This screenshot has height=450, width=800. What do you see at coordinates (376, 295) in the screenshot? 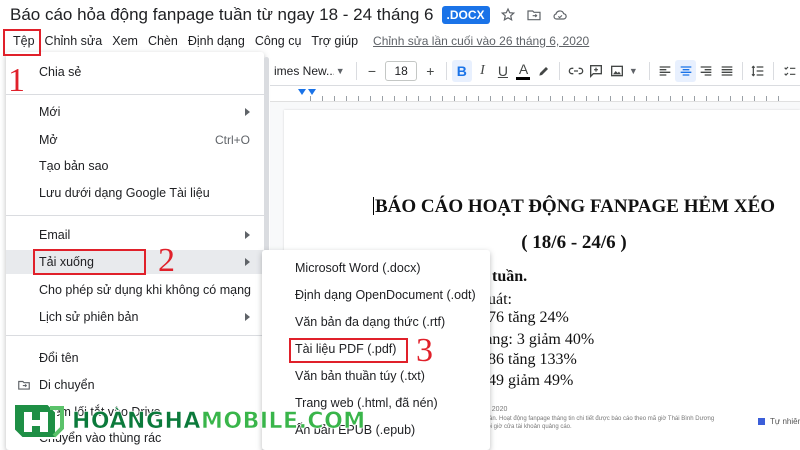
I see `download-odt: Định dạng OpenDocument (.odt)` at bounding box center [376, 295].